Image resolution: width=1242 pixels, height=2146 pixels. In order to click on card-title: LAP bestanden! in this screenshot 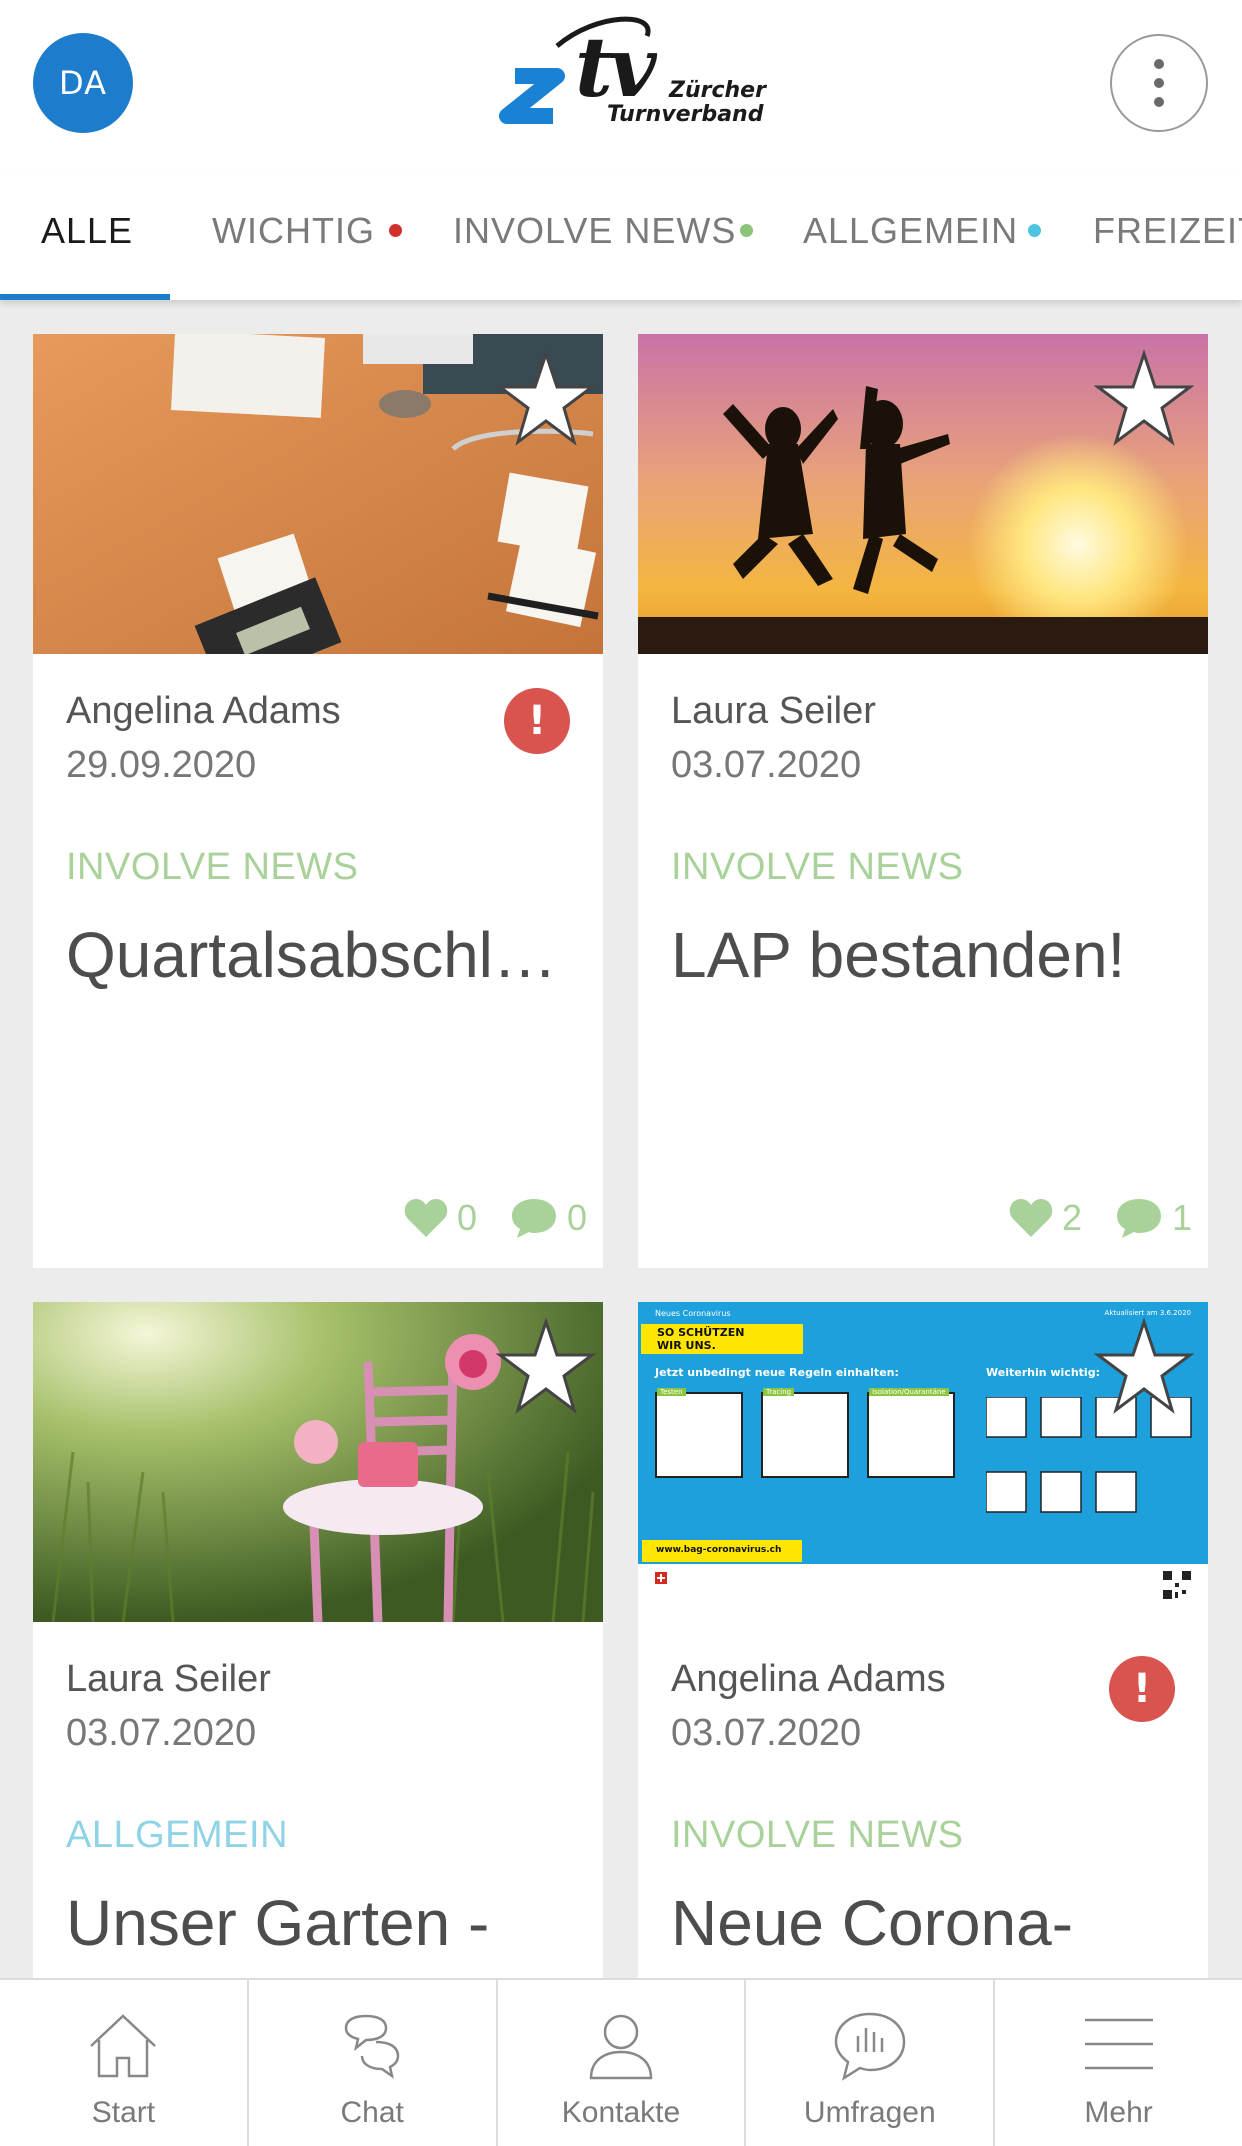, I will do `click(898, 955)`.